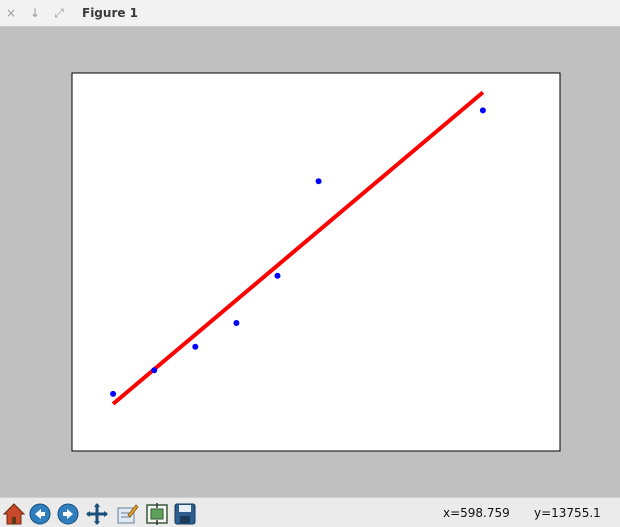 The image size is (620, 527). I want to click on navigation-toolbar: x=598.759 y=13755.1, so click(310, 512).